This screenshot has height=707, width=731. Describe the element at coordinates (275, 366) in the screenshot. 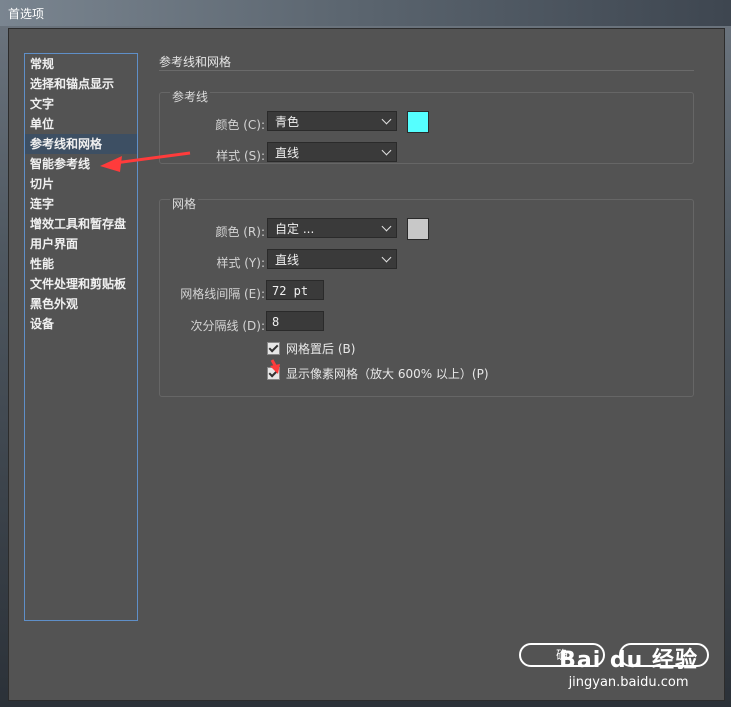

I see `annotation-arrow-checkbox` at that location.